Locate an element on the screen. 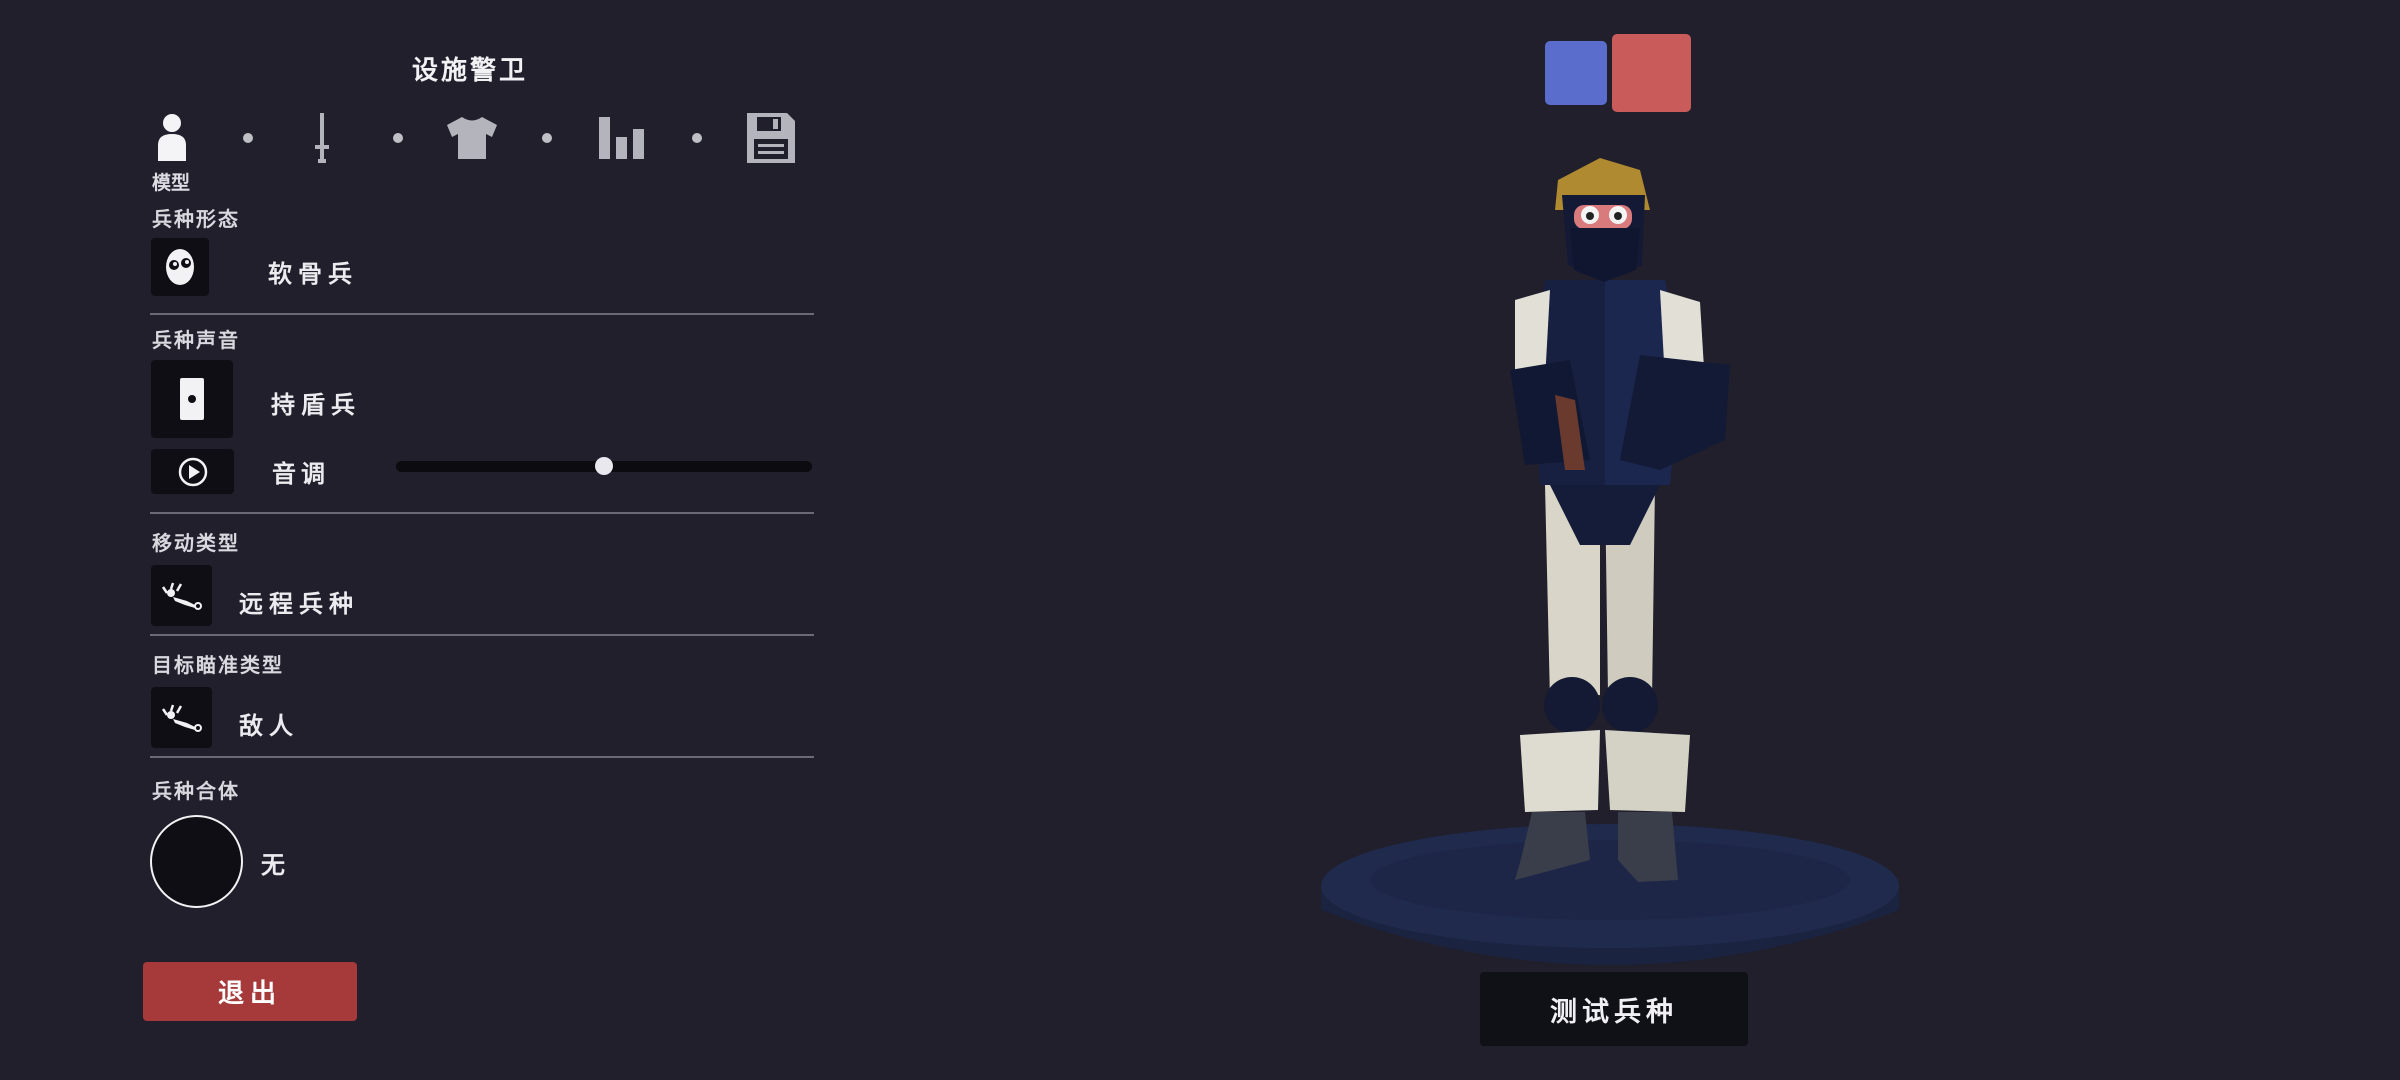 The image size is (2400, 1080). unit-voice-label: 兵种声音 is located at coordinates (196, 340).